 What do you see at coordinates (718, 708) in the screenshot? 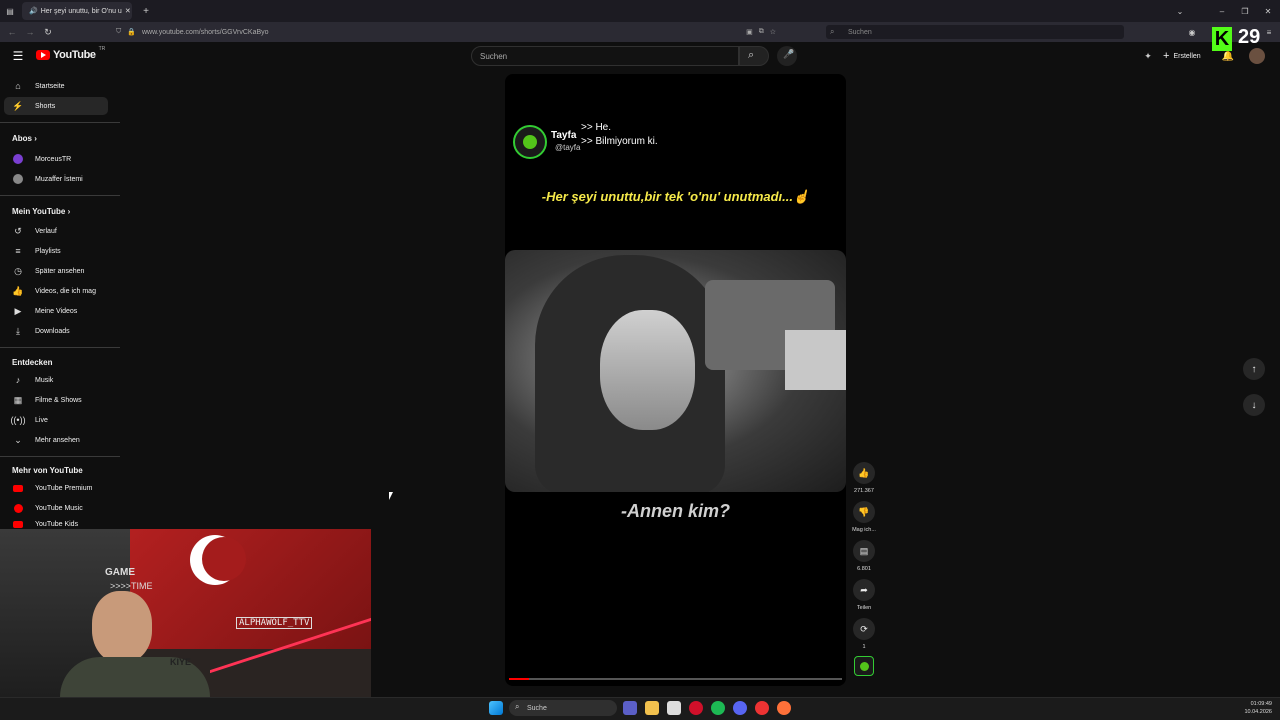
I see `spotify-icon` at bounding box center [718, 708].